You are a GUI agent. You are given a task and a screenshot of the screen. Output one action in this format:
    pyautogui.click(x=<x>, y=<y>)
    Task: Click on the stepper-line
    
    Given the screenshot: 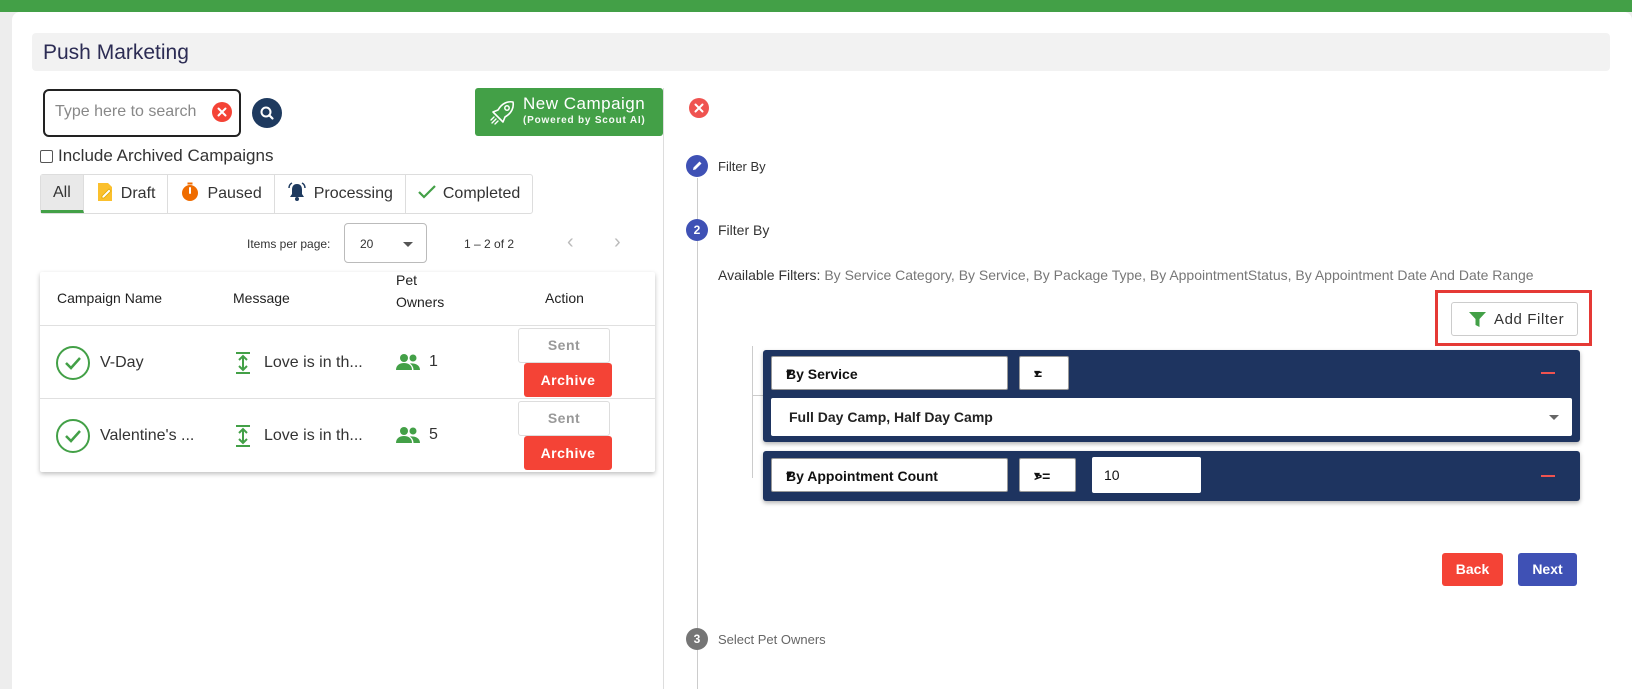 What is the action you would take?
    pyautogui.click(x=697, y=433)
    